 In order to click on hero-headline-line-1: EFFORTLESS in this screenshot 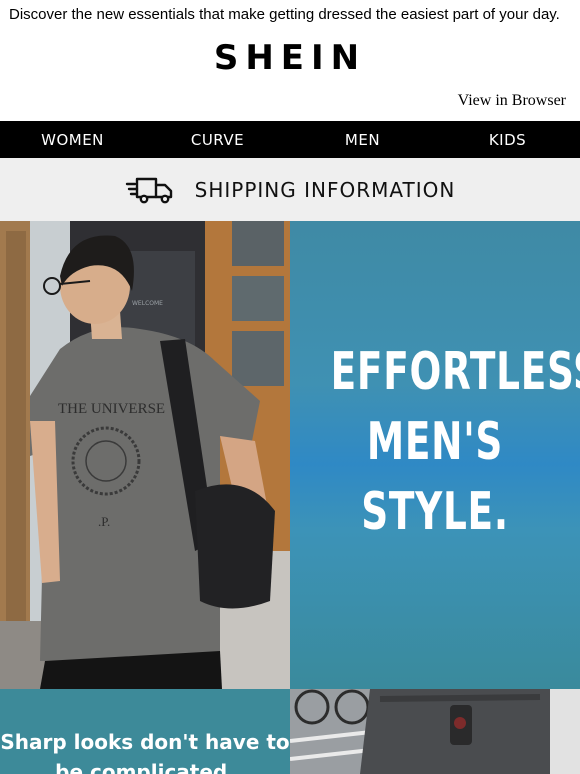, I will do `click(455, 372)`.